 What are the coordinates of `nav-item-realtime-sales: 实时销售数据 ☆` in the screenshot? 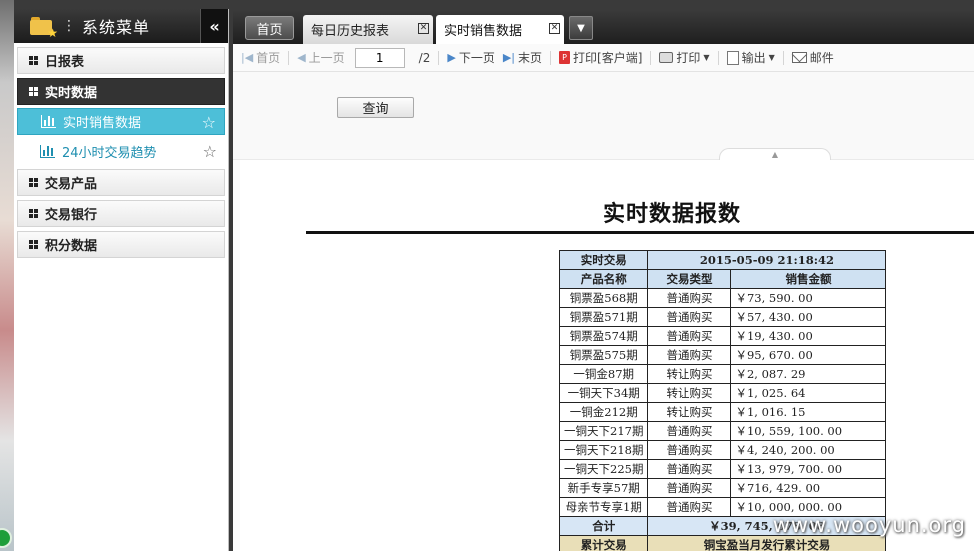 It's located at (121, 121).